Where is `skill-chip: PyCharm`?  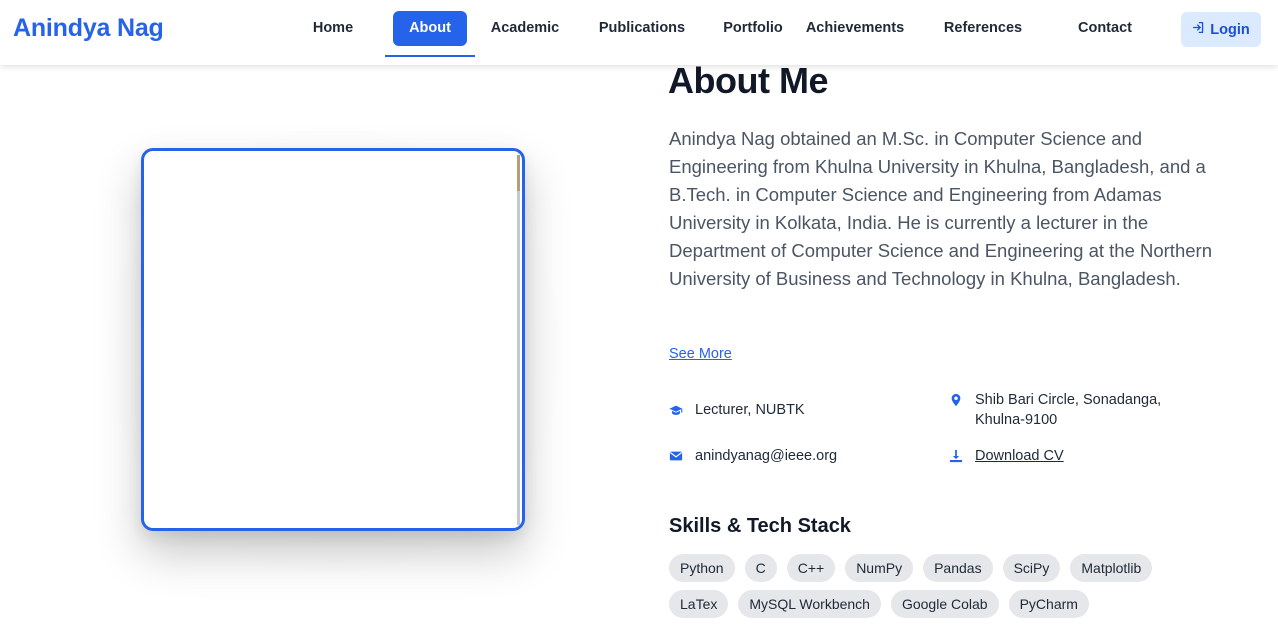 skill-chip: PyCharm is located at coordinates (1048, 604).